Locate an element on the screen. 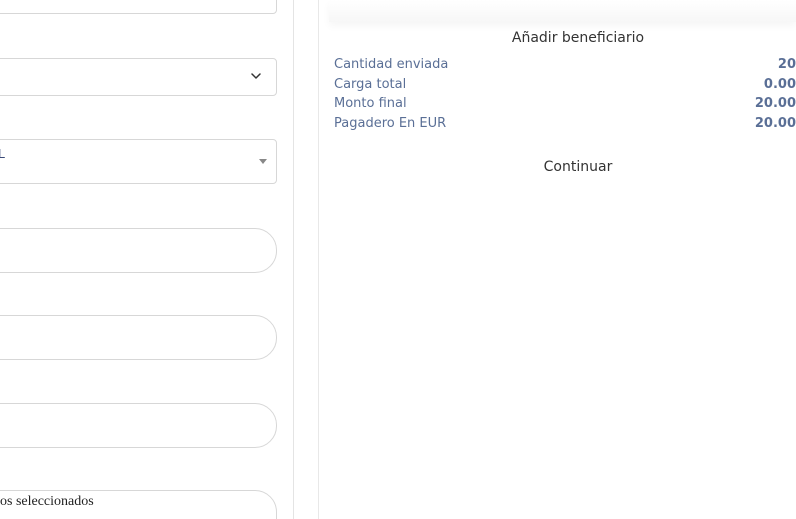 This screenshot has width=796, height=519. chevron-down-icon is located at coordinates (256, 76).